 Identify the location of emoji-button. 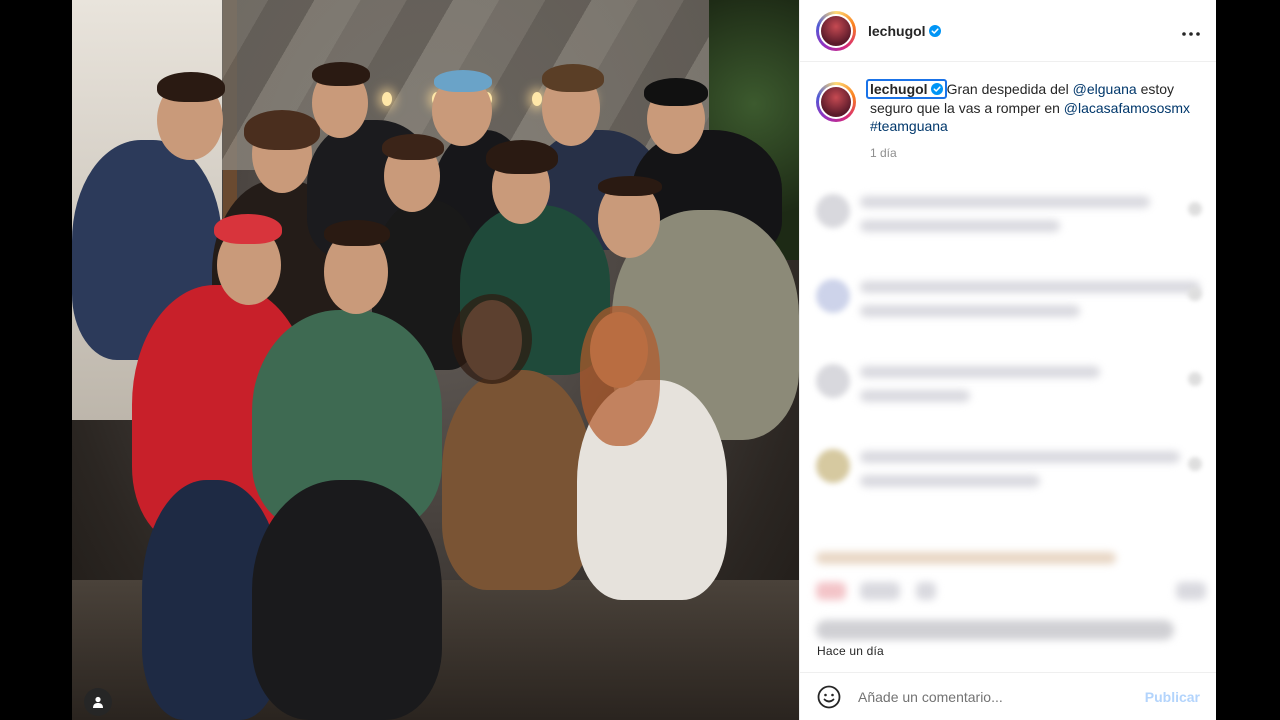
(829, 697).